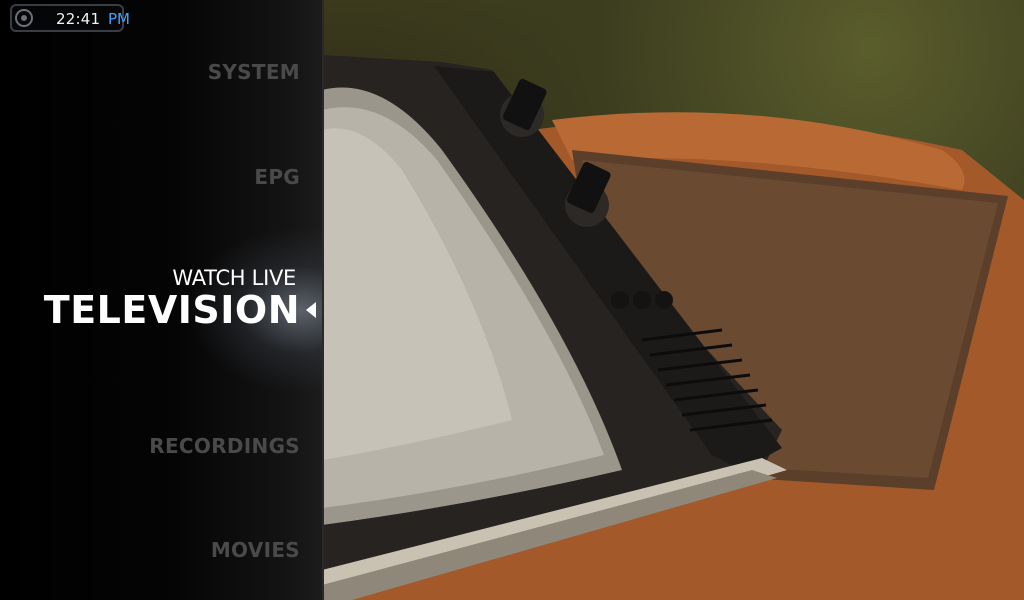  I want to click on selection-pointer-icon, so click(311, 310).